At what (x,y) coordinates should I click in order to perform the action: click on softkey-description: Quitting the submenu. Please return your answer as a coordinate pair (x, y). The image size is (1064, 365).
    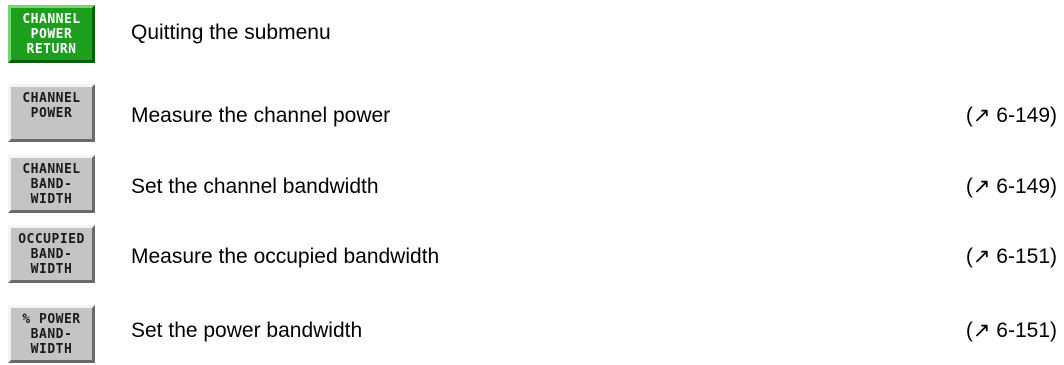
    Looking at the image, I should click on (231, 32).